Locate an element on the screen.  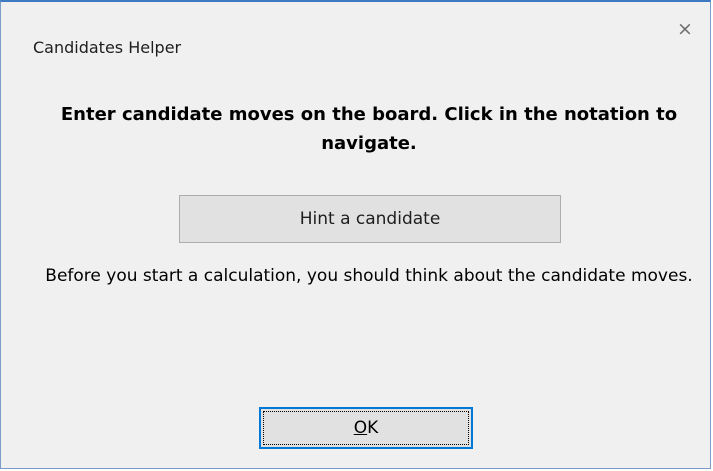
ok-mnemonic: O is located at coordinates (360, 428).